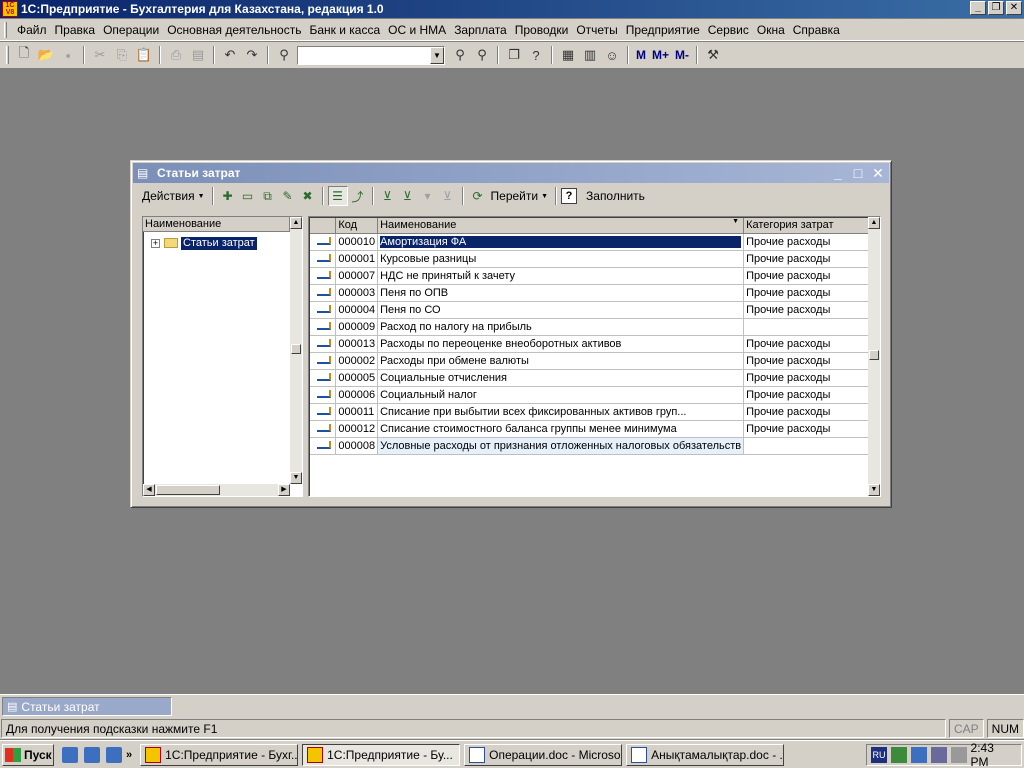 This screenshot has height=768, width=1024. What do you see at coordinates (176, 55) in the screenshot?
I see `print-icon: ⎙` at bounding box center [176, 55].